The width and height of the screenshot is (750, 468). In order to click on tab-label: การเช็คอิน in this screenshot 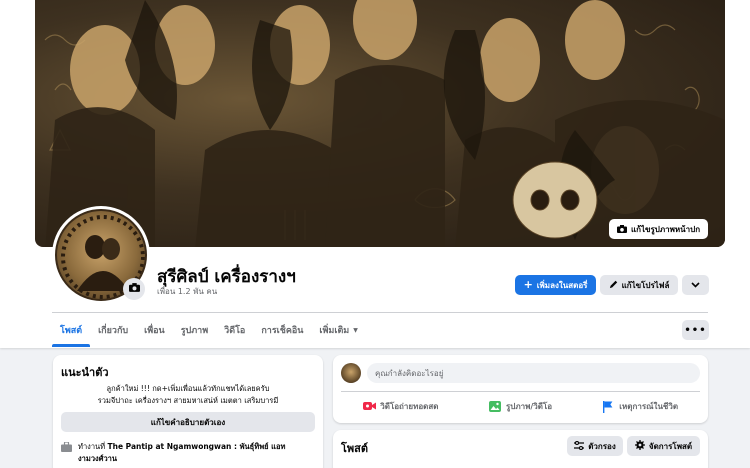, I will do `click(282, 331)`.